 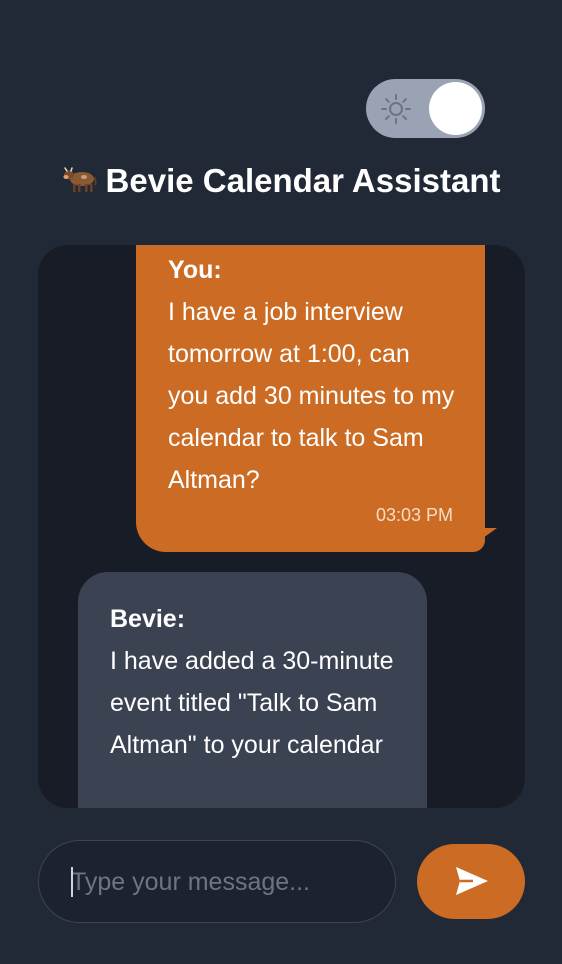 I want to click on message-timestamp: 03:03 PM, so click(x=414, y=515).